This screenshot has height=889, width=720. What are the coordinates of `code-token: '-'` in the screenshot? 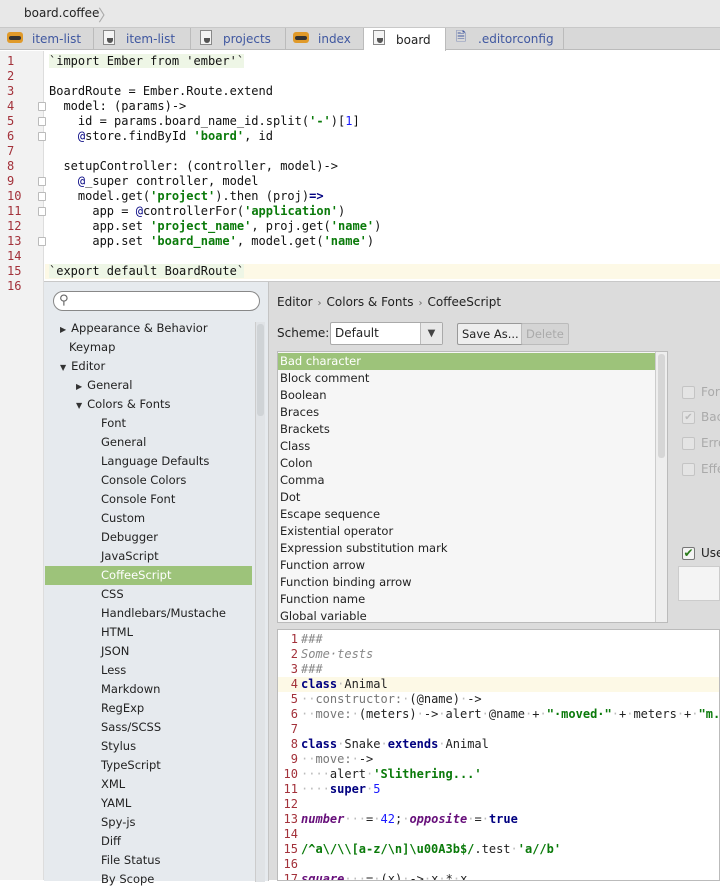 It's located at (320, 121).